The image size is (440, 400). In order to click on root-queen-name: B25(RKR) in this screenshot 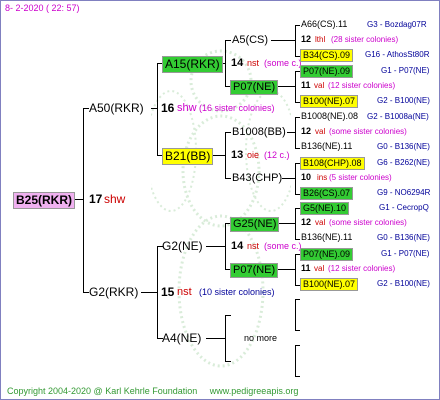, I will do `click(44, 200)`.